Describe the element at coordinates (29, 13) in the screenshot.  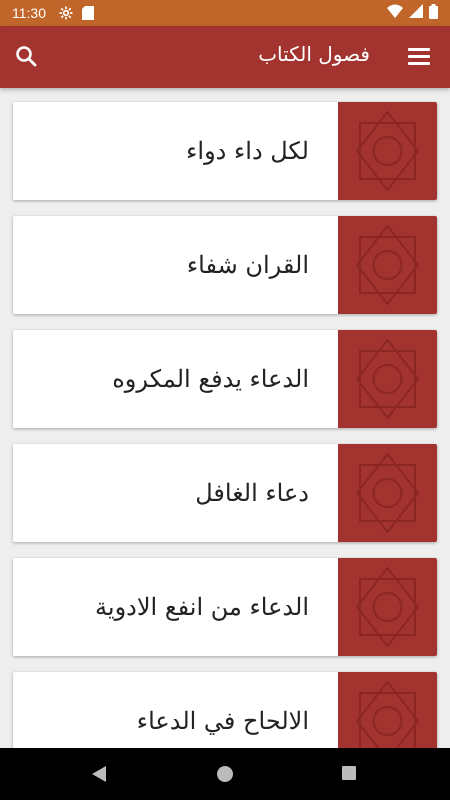
I see `status-time: 11:30` at that location.